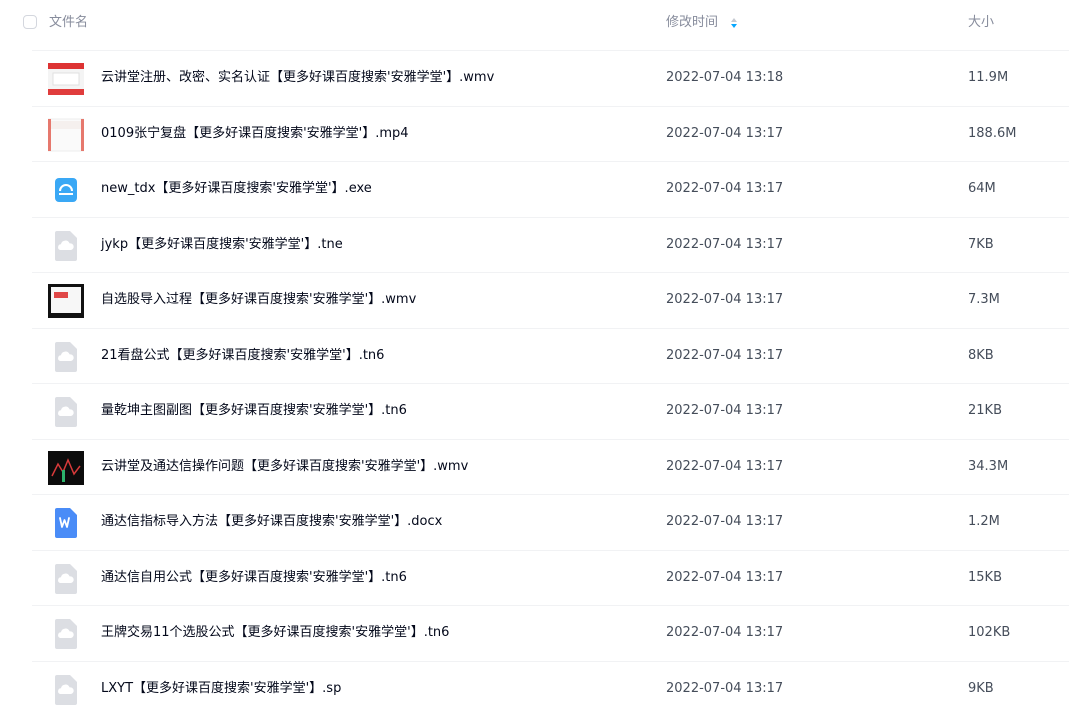 The width and height of the screenshot is (1069, 716). I want to click on file-name: 21看盘公式【更多好课百度搜索'安雅学堂'】.tn6, so click(242, 356).